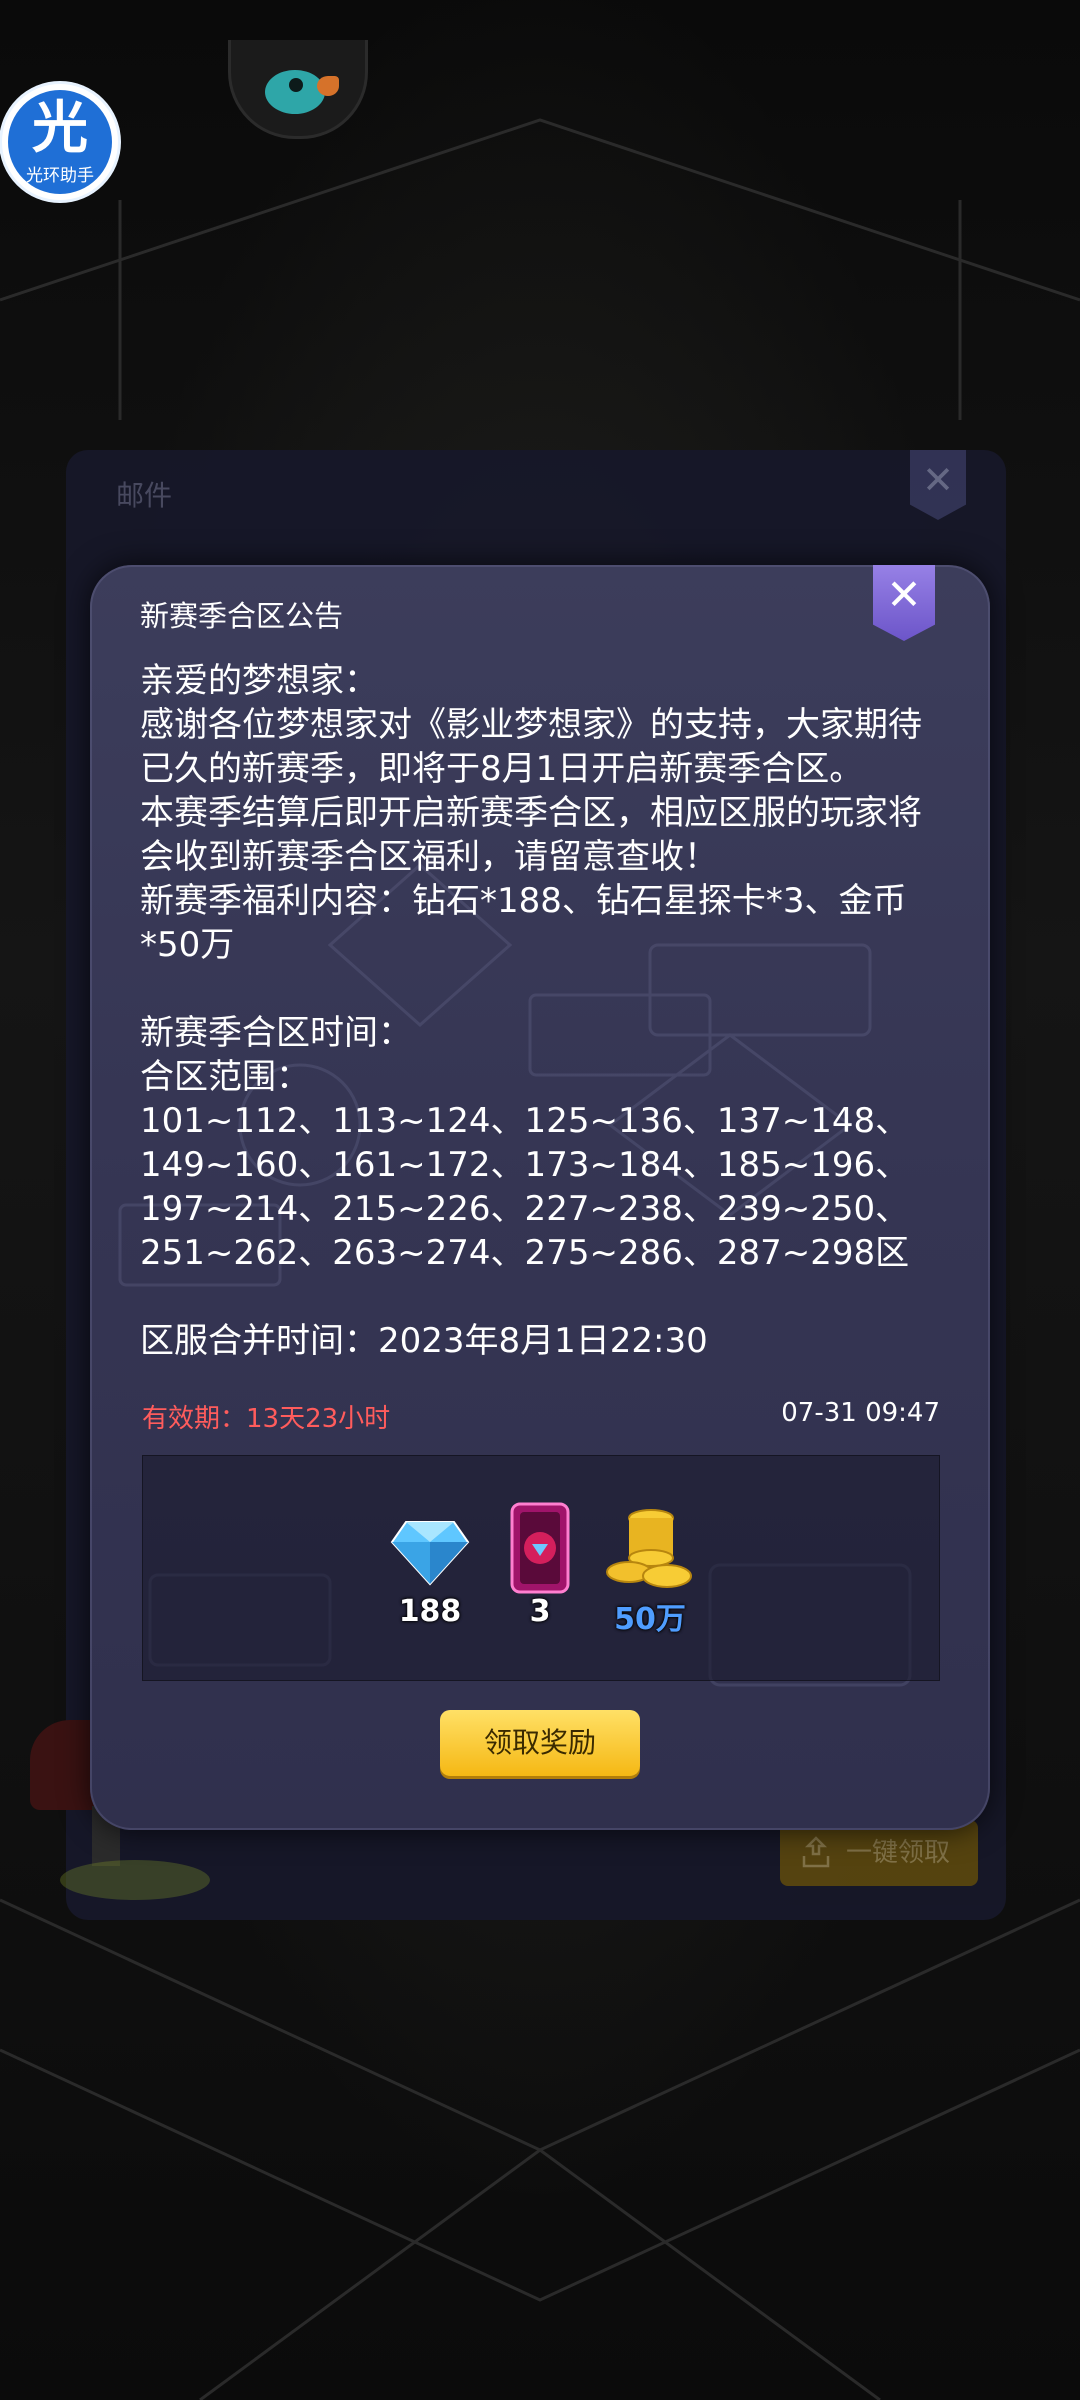 This screenshot has height=2400, width=1080. Describe the element at coordinates (540, 1611) in the screenshot. I see `reward-quantity: 3` at that location.